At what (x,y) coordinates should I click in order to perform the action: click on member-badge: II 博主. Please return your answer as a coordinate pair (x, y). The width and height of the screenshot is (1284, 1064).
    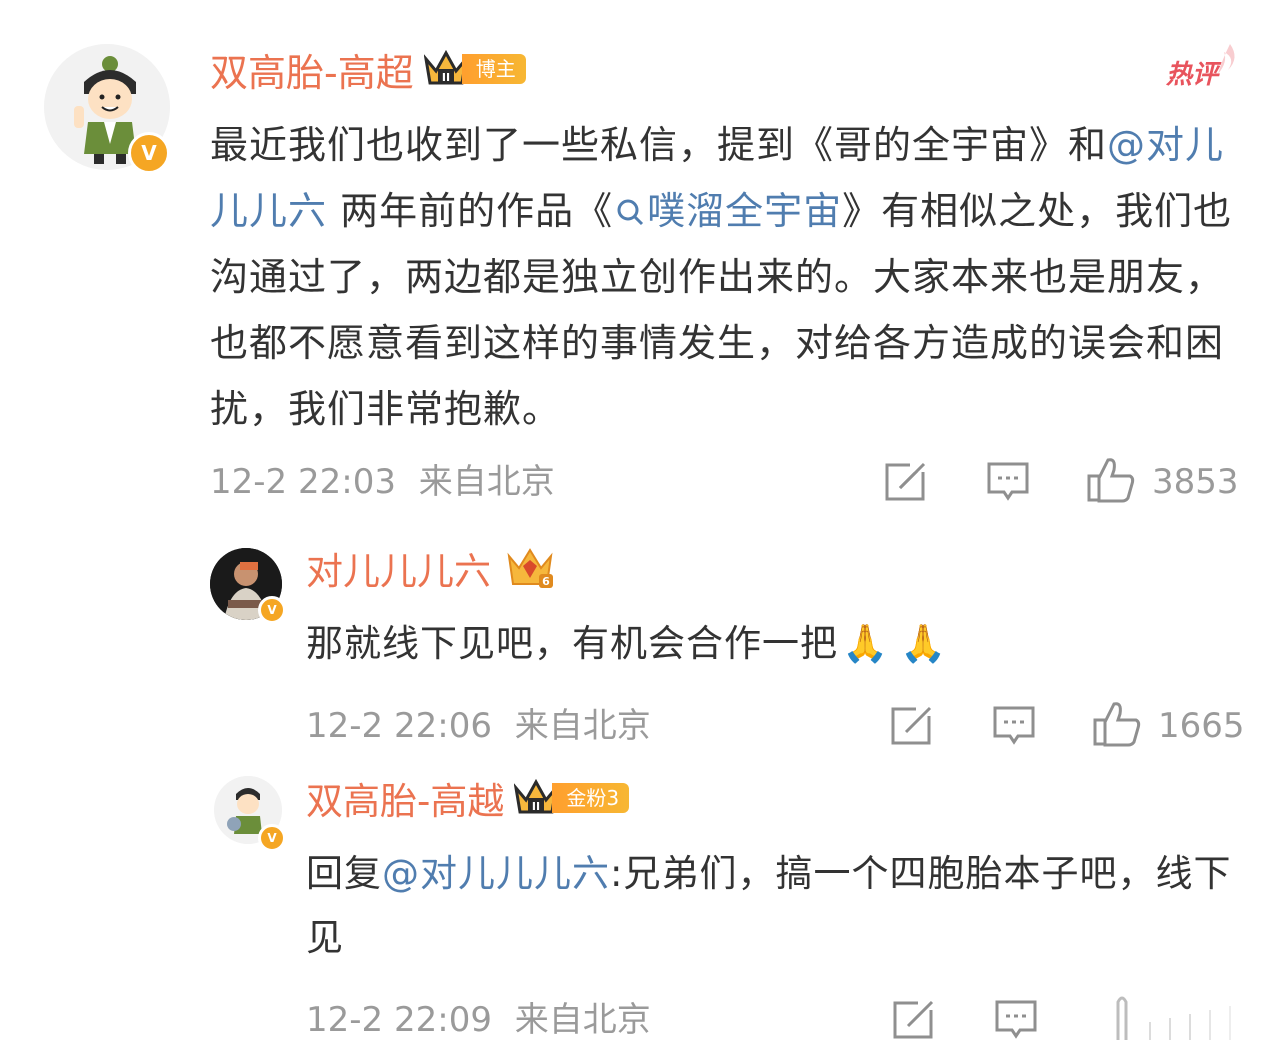
    Looking at the image, I should click on (474, 69).